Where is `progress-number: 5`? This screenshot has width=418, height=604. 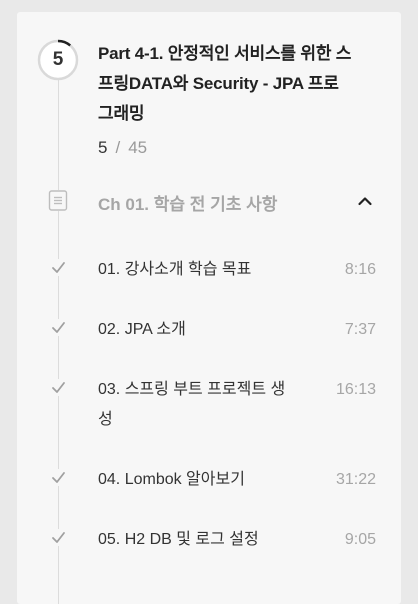
progress-number: 5 is located at coordinates (58, 59).